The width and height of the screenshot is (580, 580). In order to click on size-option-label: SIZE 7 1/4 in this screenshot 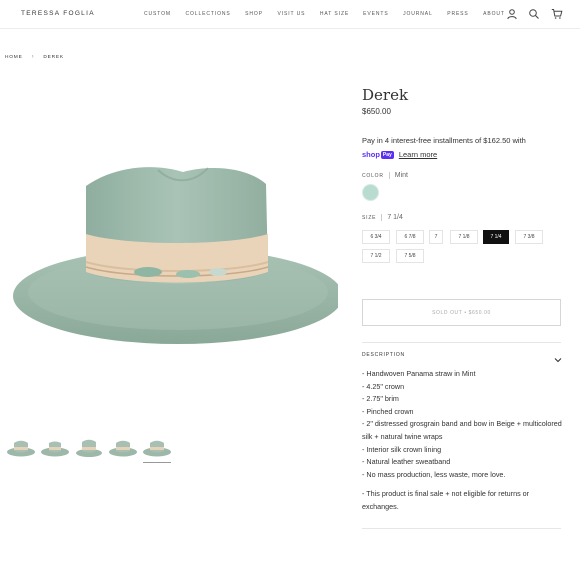, I will do `click(382, 217)`.